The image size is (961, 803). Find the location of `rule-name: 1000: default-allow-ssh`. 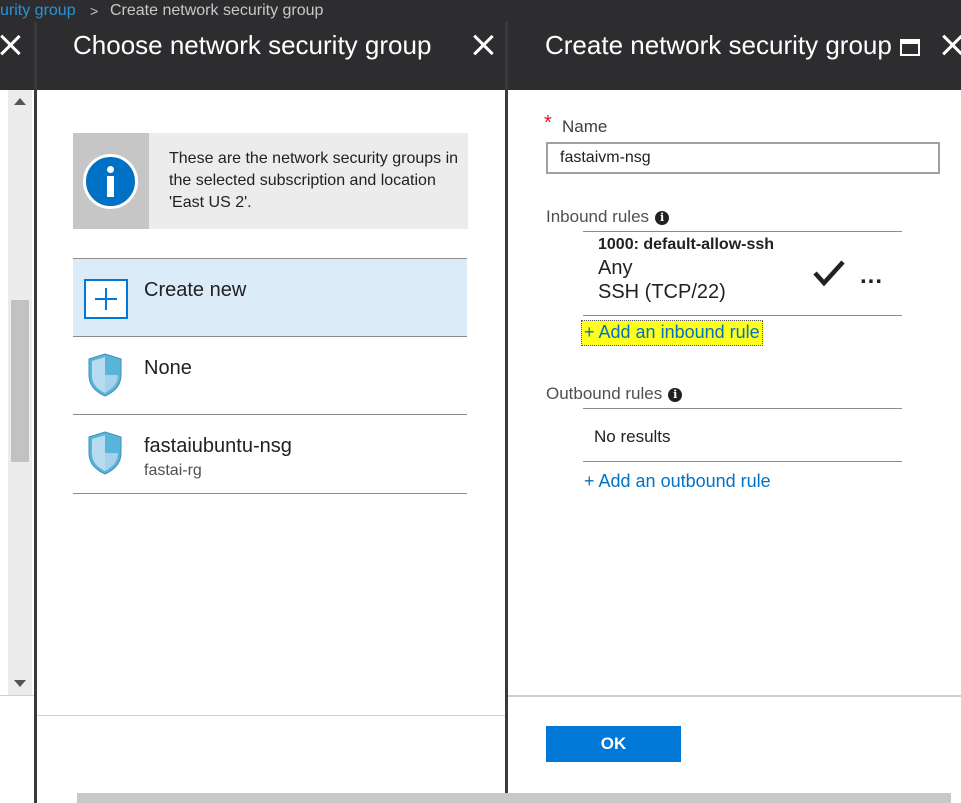

rule-name: 1000: default-allow-ssh is located at coordinates (686, 244).